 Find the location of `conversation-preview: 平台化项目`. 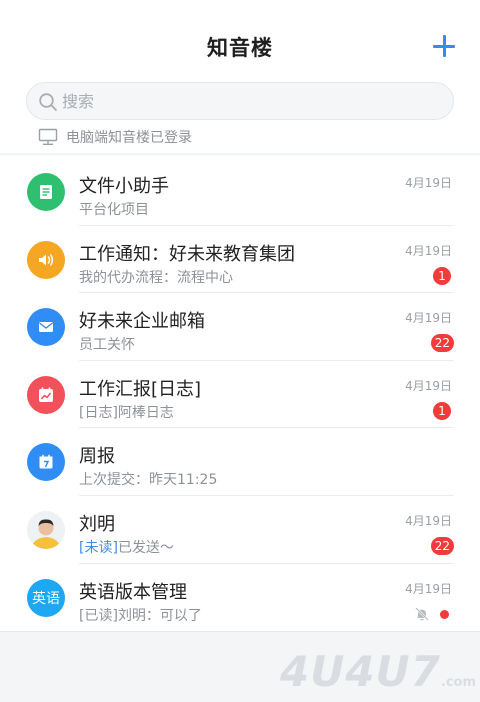

conversation-preview: 平台化项目 is located at coordinates (114, 210).